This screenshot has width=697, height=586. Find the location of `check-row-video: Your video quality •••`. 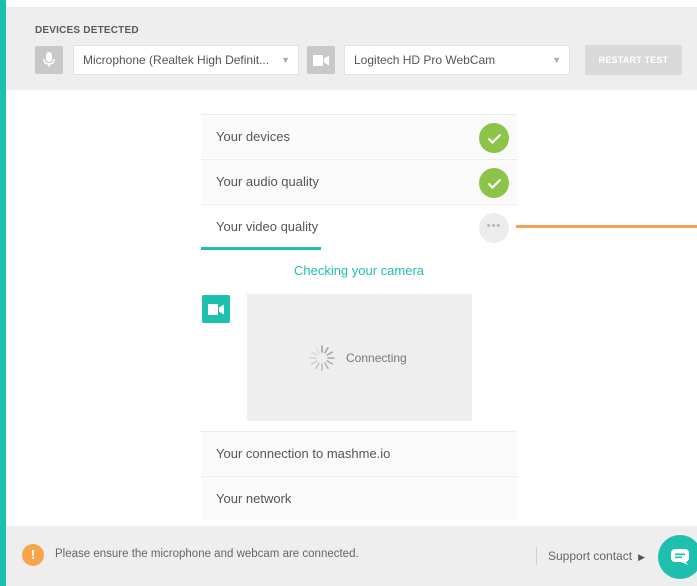

check-row-video: Your video quality ••• is located at coordinates (359, 227).